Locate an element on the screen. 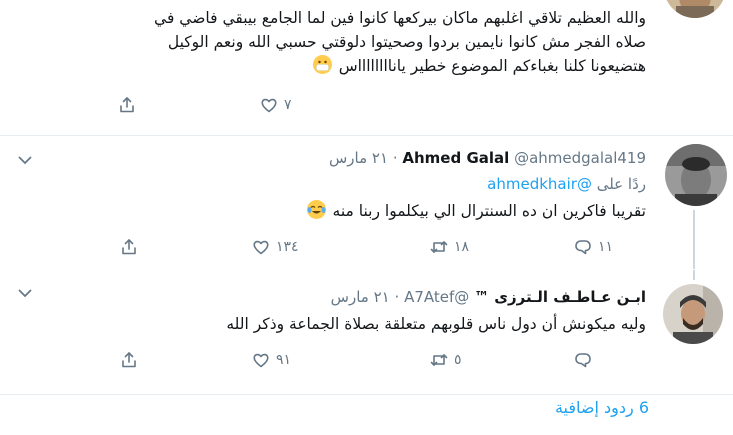 Image resolution: width=733 pixels, height=435 pixels. like-count: ١٣٤ is located at coordinates (287, 247).